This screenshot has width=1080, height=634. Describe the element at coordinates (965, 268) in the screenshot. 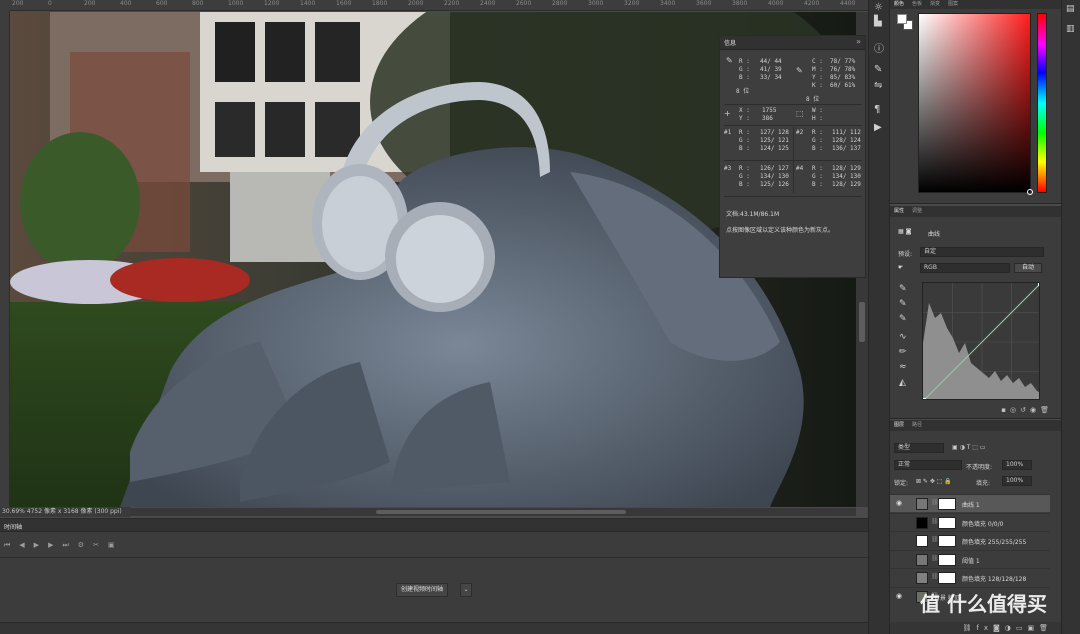

I see `channel-select: RGB` at that location.